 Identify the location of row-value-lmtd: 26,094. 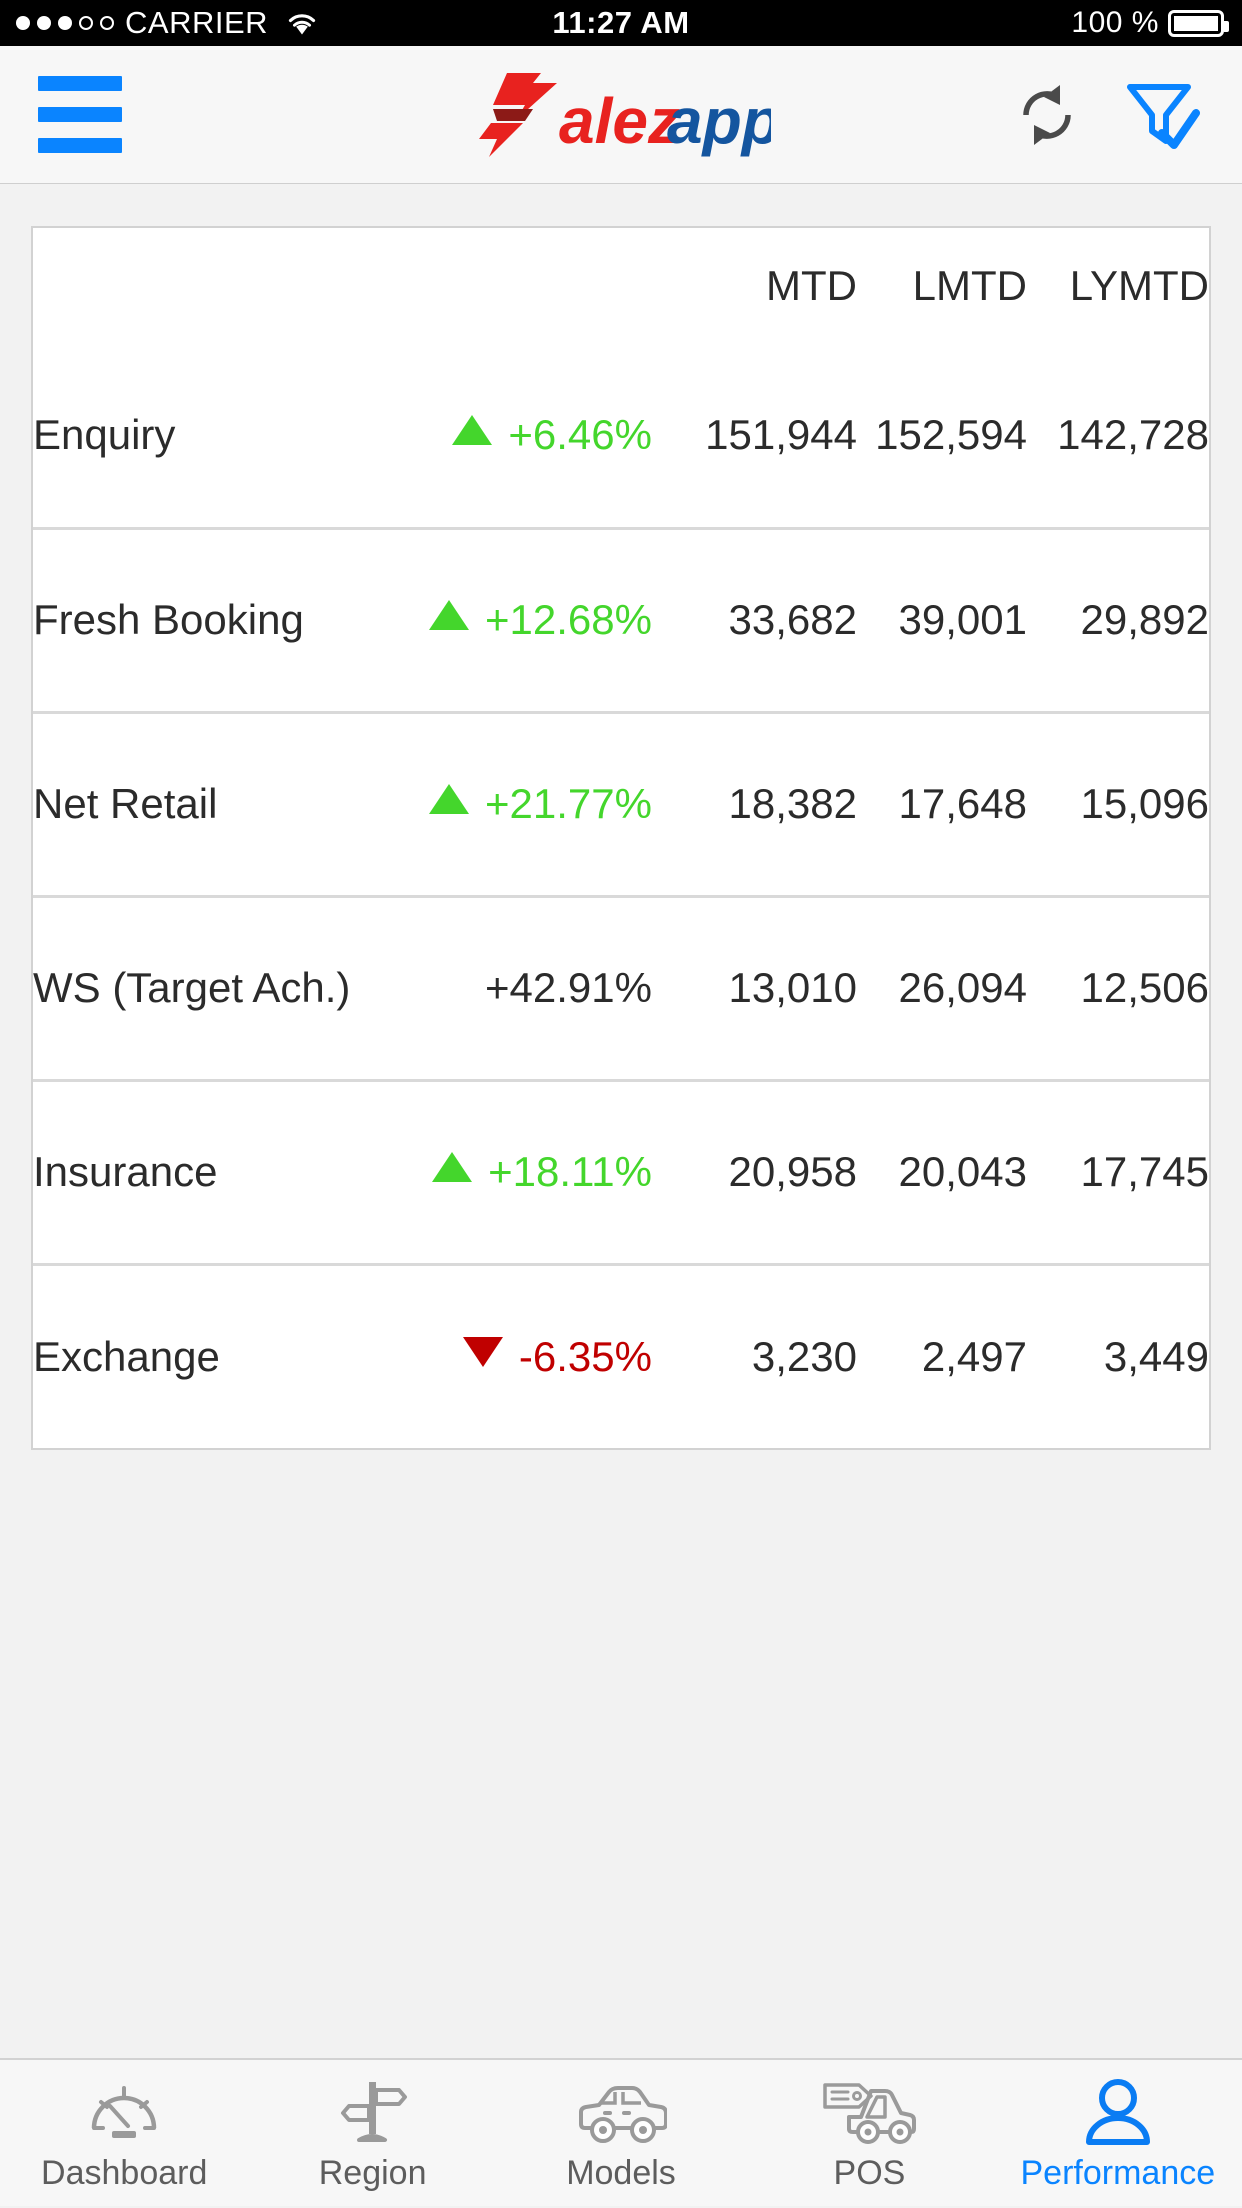
(942, 987).